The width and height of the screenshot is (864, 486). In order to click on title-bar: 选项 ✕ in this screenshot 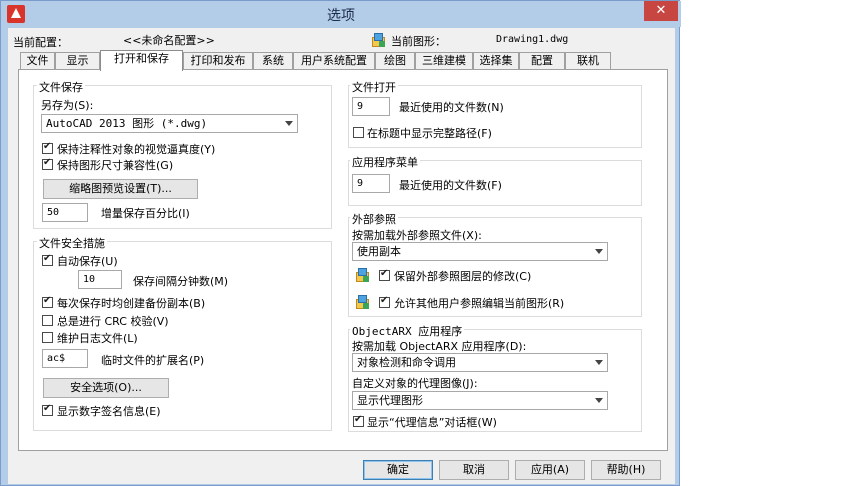, I will do `click(341, 14)`.